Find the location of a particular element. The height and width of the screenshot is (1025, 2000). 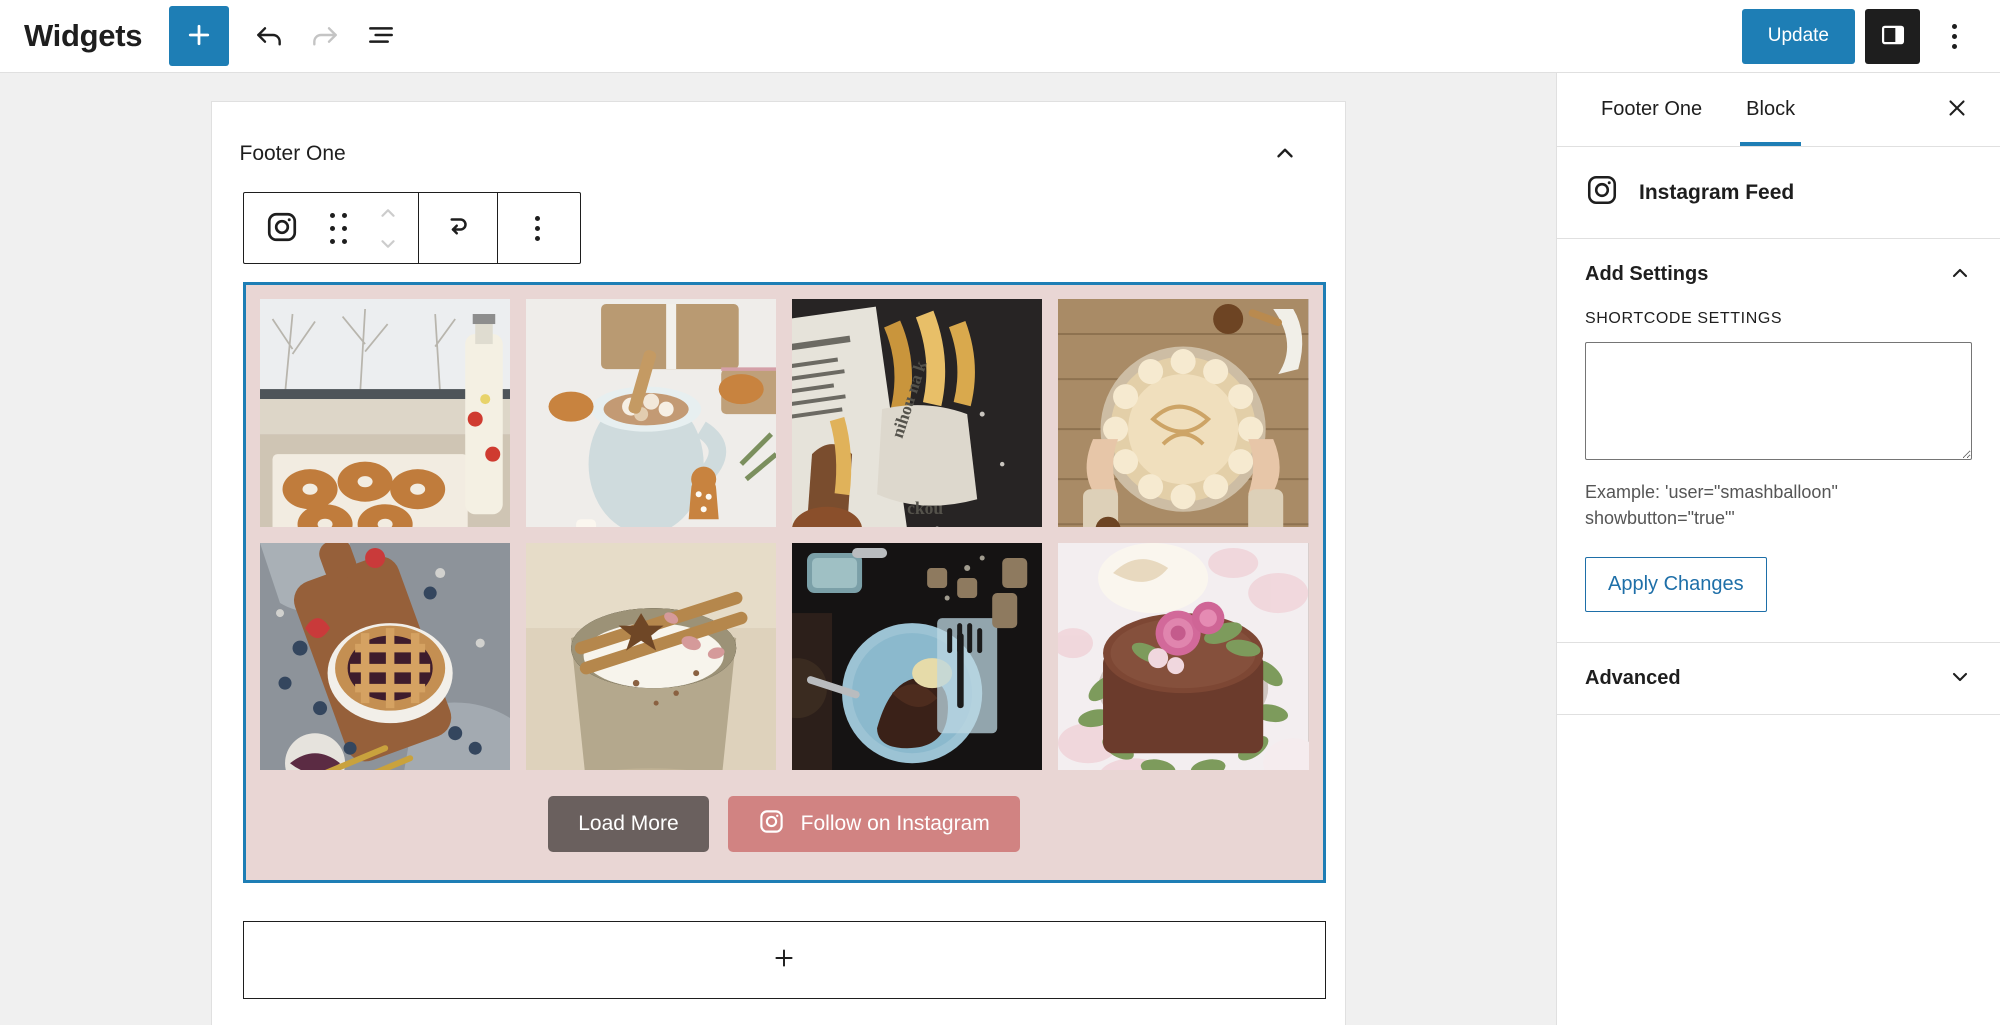

block-appender is located at coordinates (784, 960).